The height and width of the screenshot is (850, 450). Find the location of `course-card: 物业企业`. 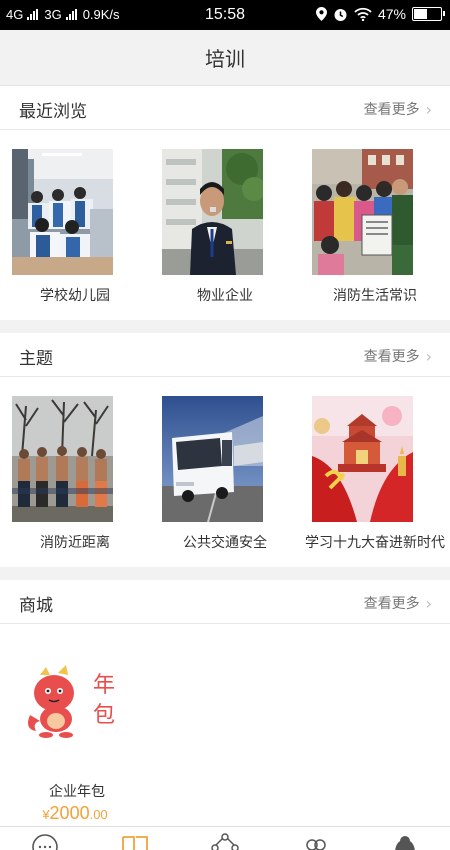

course-card: 物业企业 is located at coordinates (225, 229).